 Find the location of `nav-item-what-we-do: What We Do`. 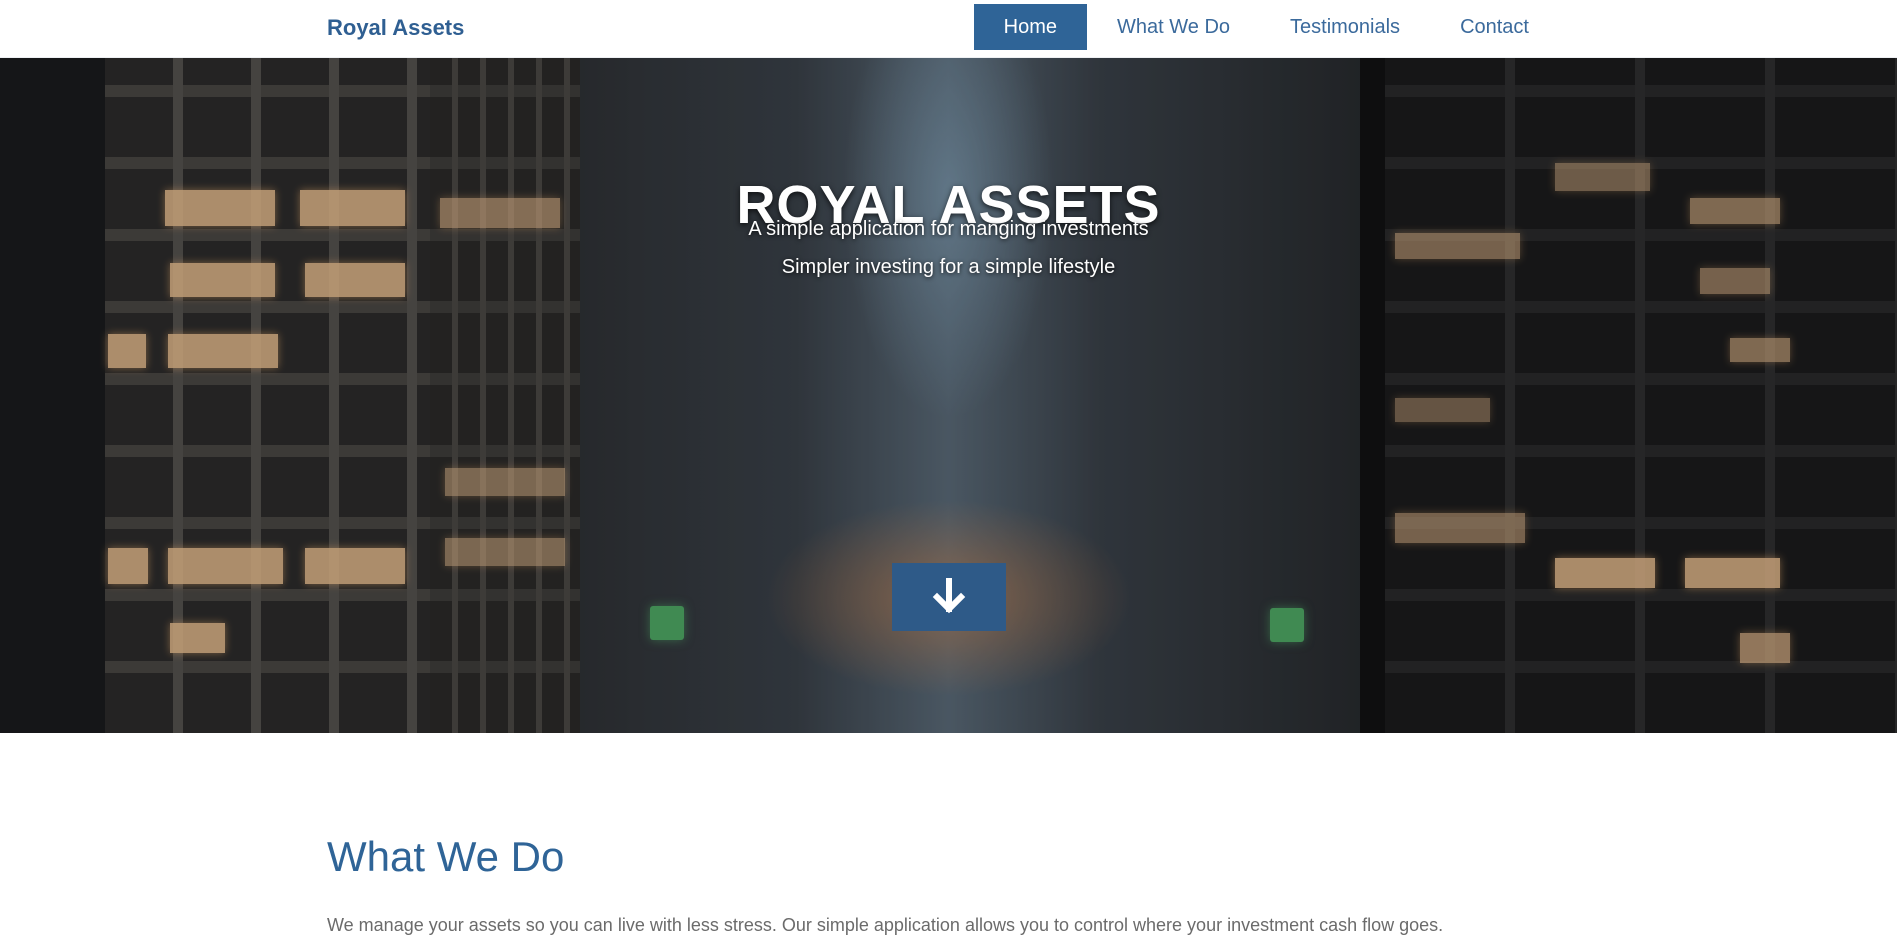

nav-item-what-we-do: What We Do is located at coordinates (1173, 27).